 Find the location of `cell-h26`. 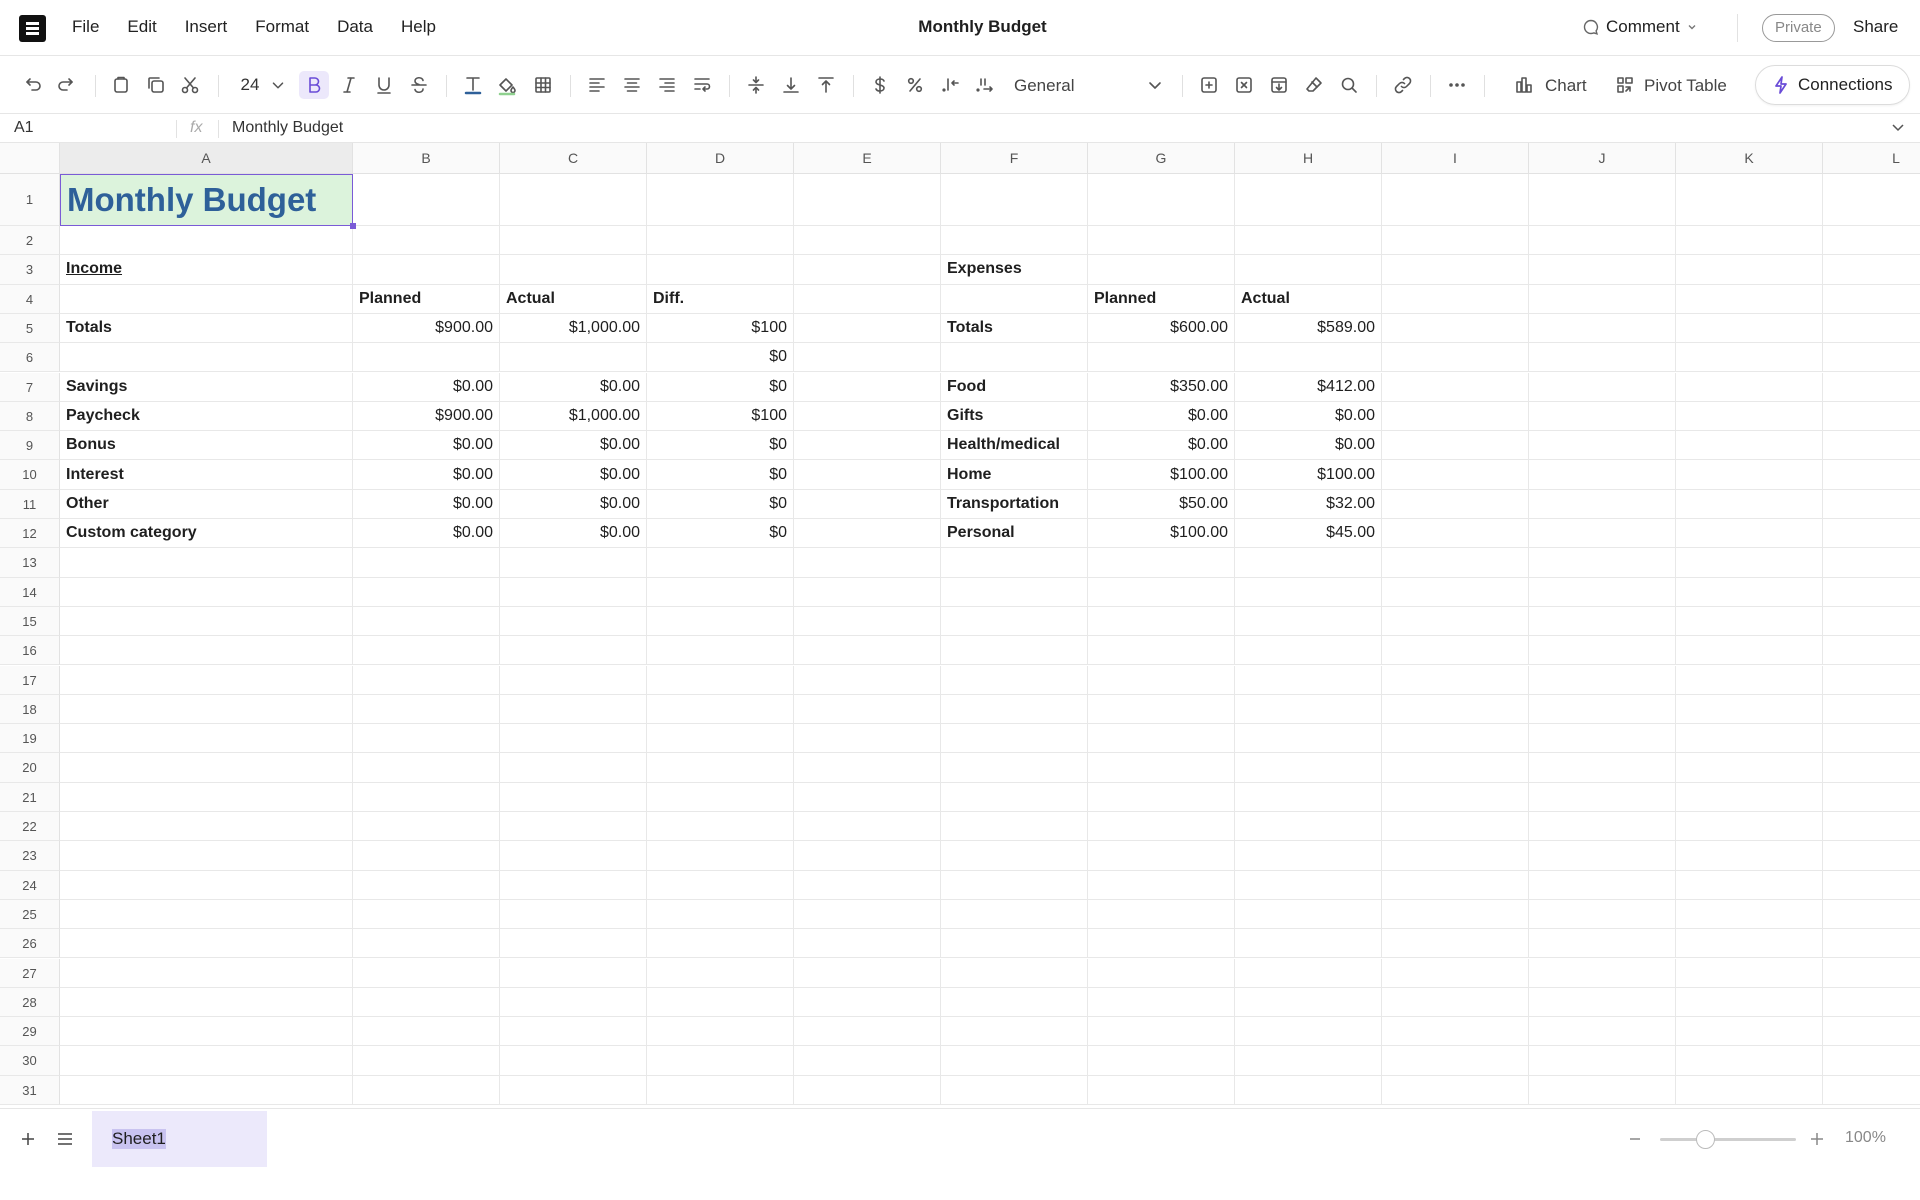

cell-h26 is located at coordinates (1308, 944).